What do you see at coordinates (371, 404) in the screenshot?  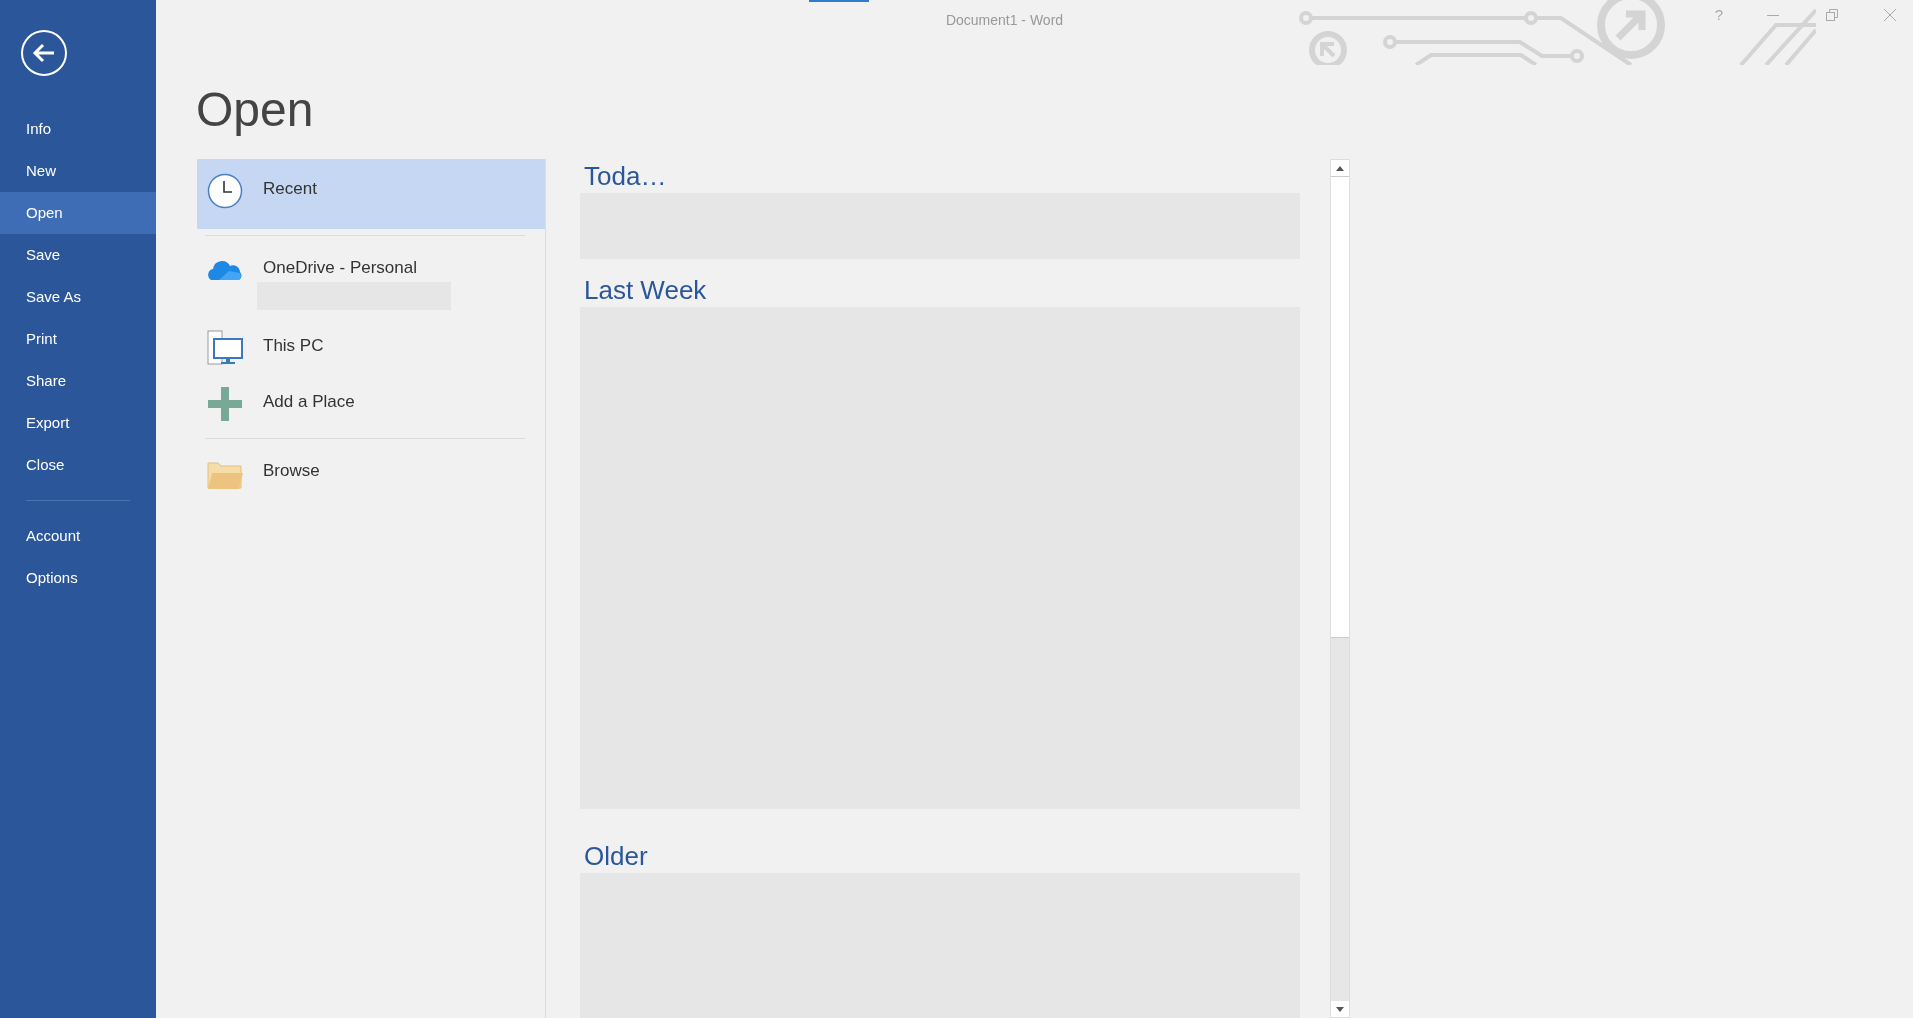 I see `place-item: Add a Place` at bounding box center [371, 404].